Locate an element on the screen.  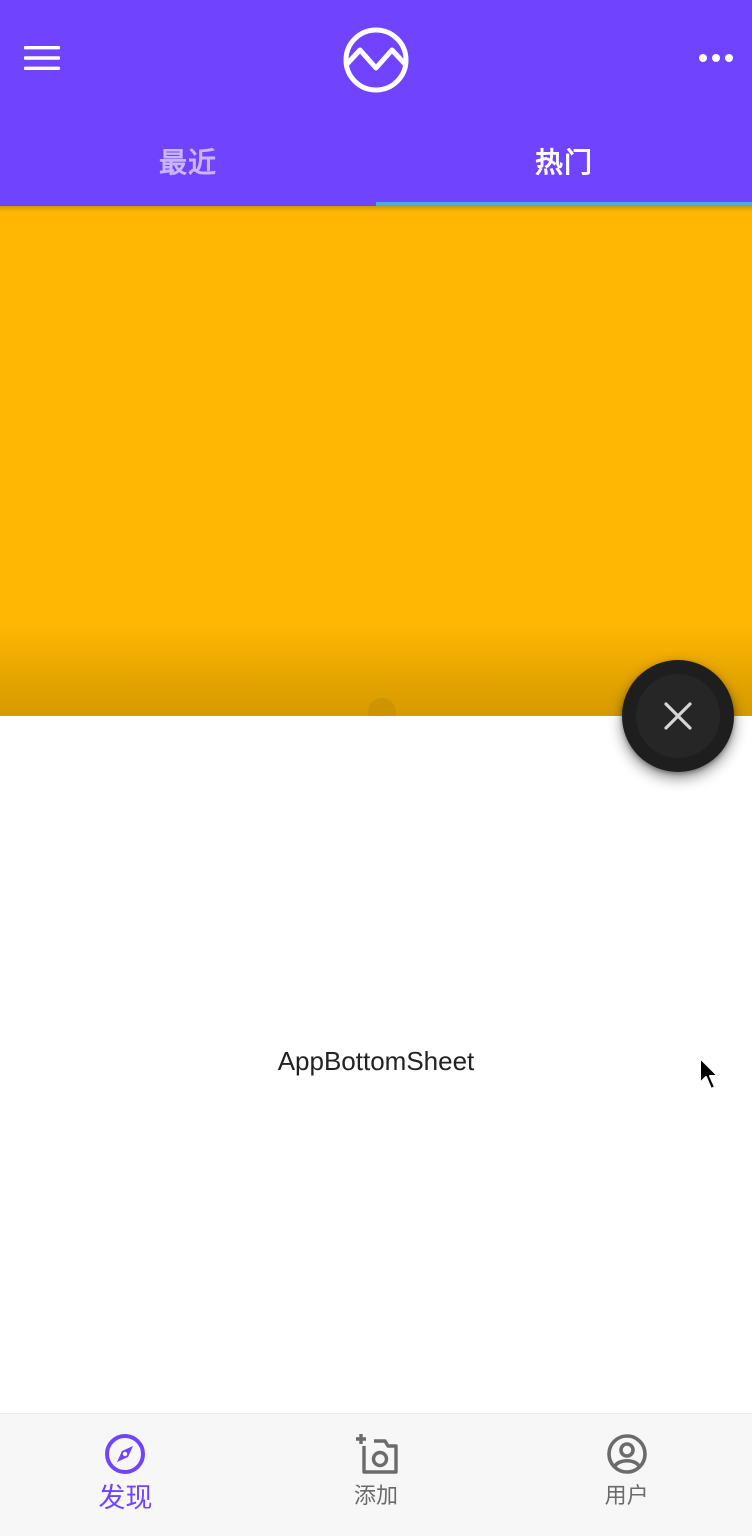
close-icon is located at coordinates (678, 716).